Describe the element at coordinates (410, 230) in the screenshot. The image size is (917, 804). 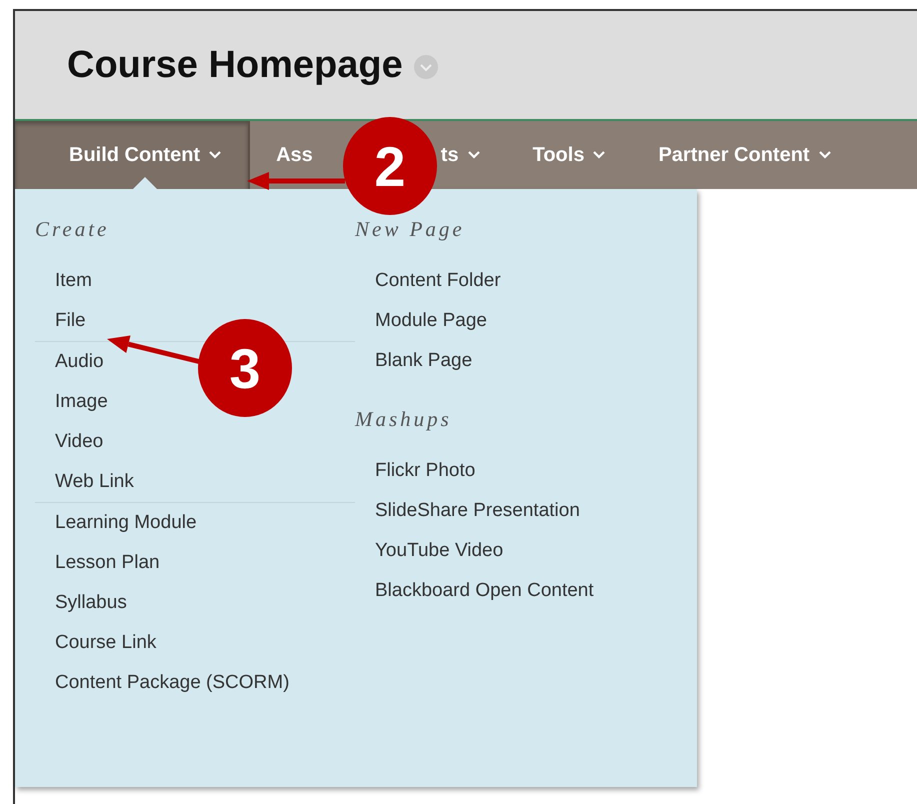
I see `menu-heading: New Page` at that location.